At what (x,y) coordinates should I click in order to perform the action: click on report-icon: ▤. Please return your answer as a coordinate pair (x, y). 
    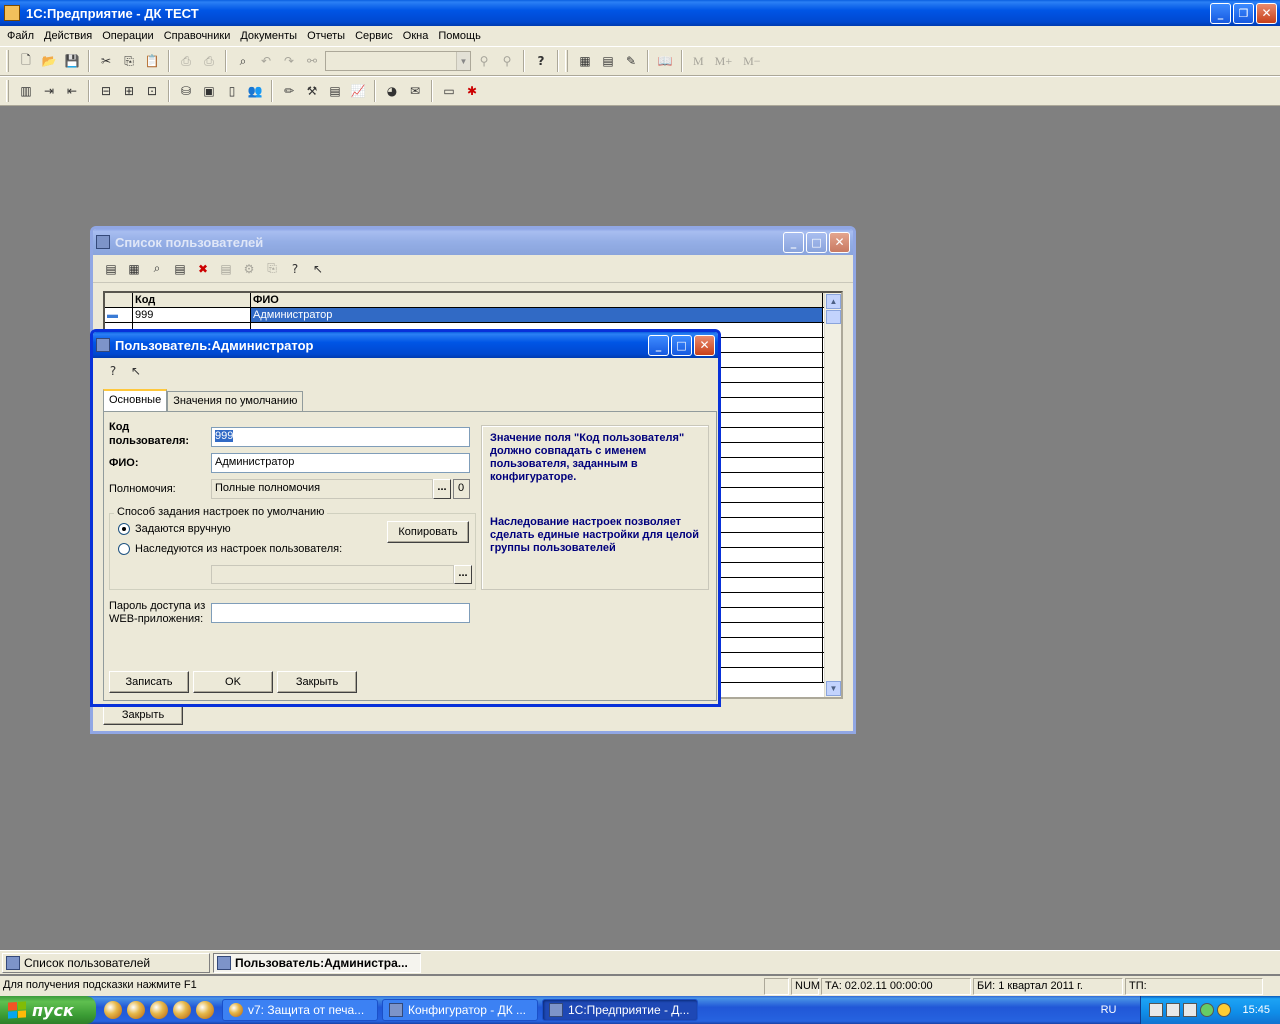
    Looking at the image, I should click on (335, 91).